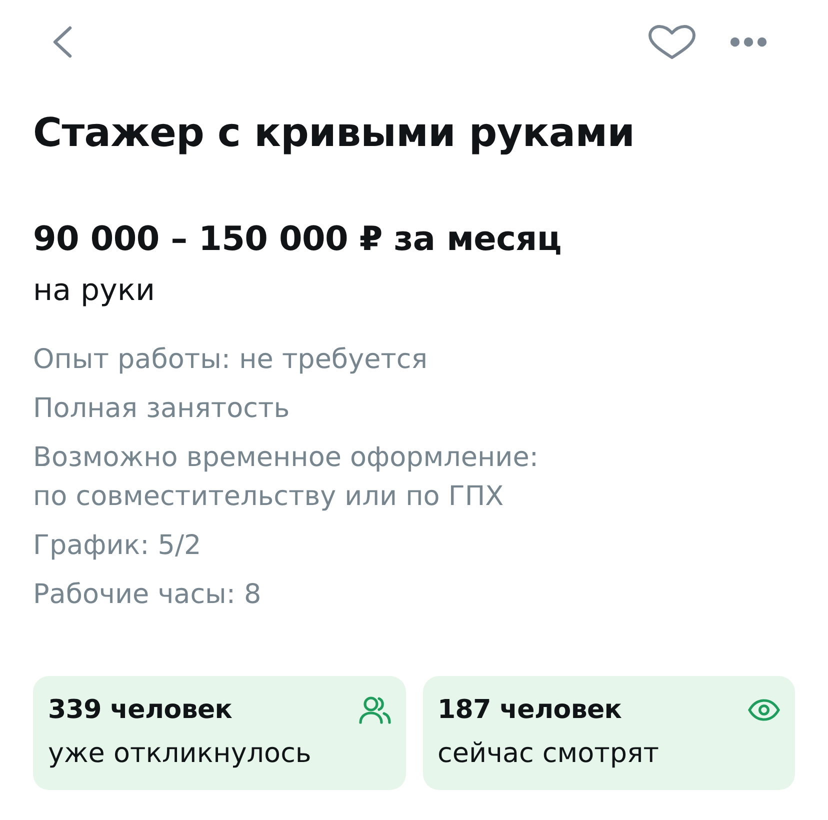  I want to click on back-chevron-icon, so click(62, 42).